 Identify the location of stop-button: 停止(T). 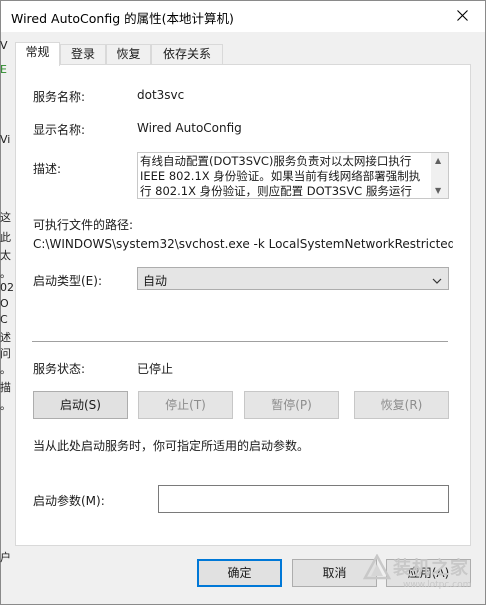
(185, 405).